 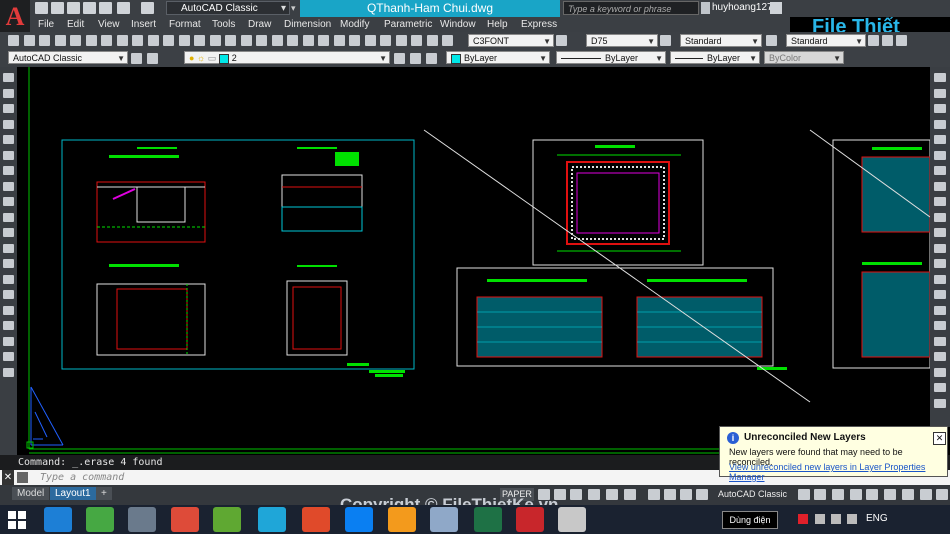 What do you see at coordinates (852, 519) in the screenshot?
I see `volume-tray-icon` at bounding box center [852, 519].